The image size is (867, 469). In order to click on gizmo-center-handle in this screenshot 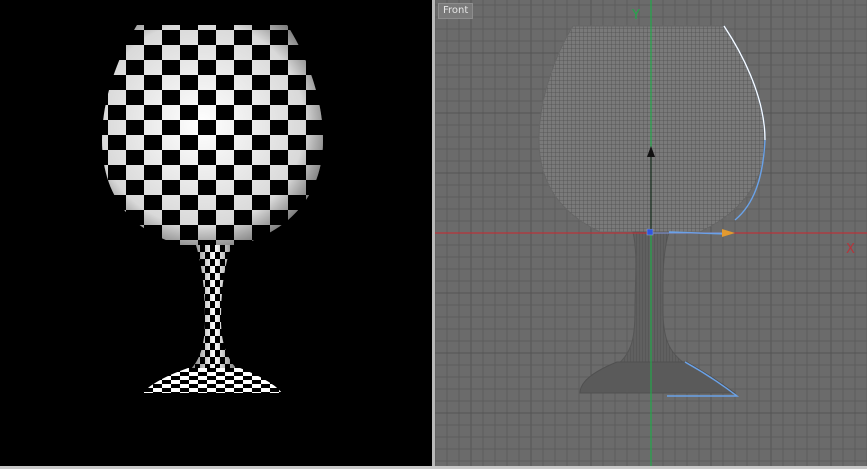, I will do `click(650, 232)`.